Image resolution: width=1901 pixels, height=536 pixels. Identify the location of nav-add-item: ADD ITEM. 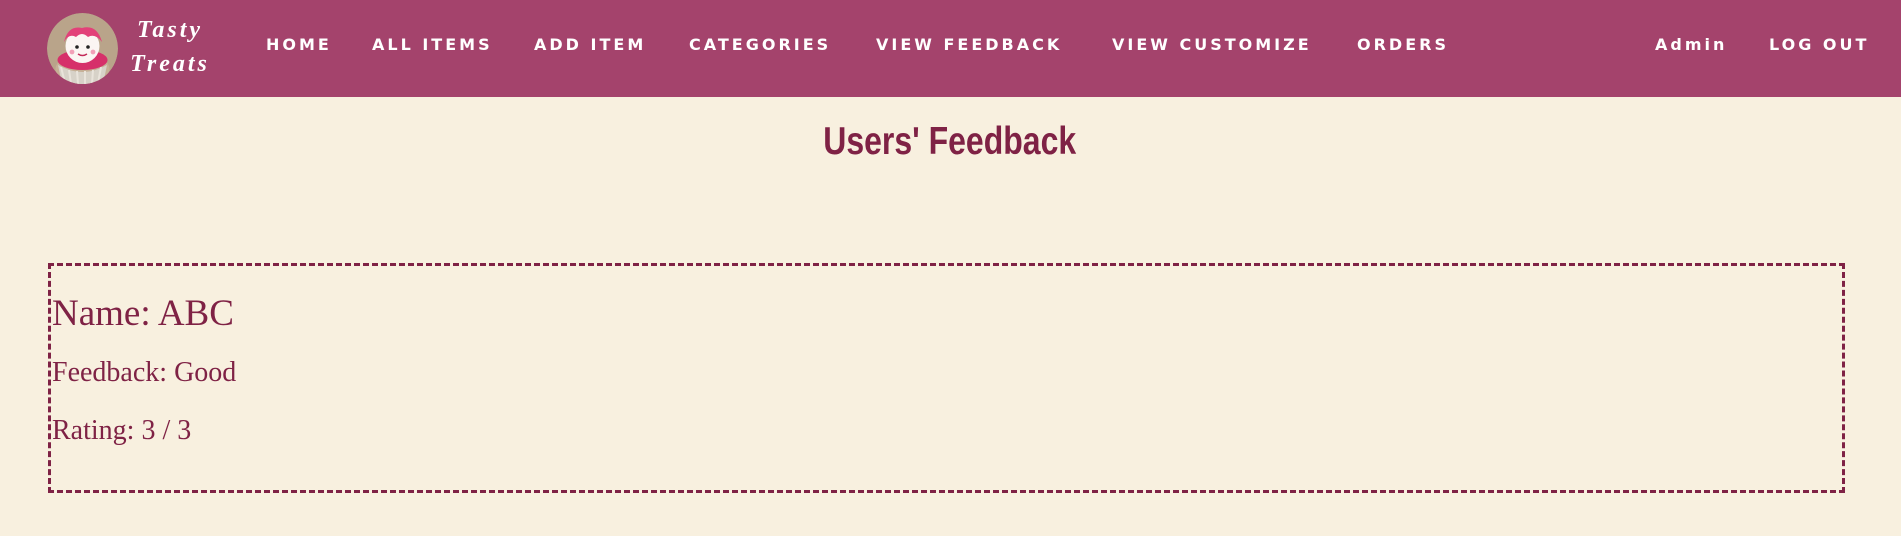
(590, 45).